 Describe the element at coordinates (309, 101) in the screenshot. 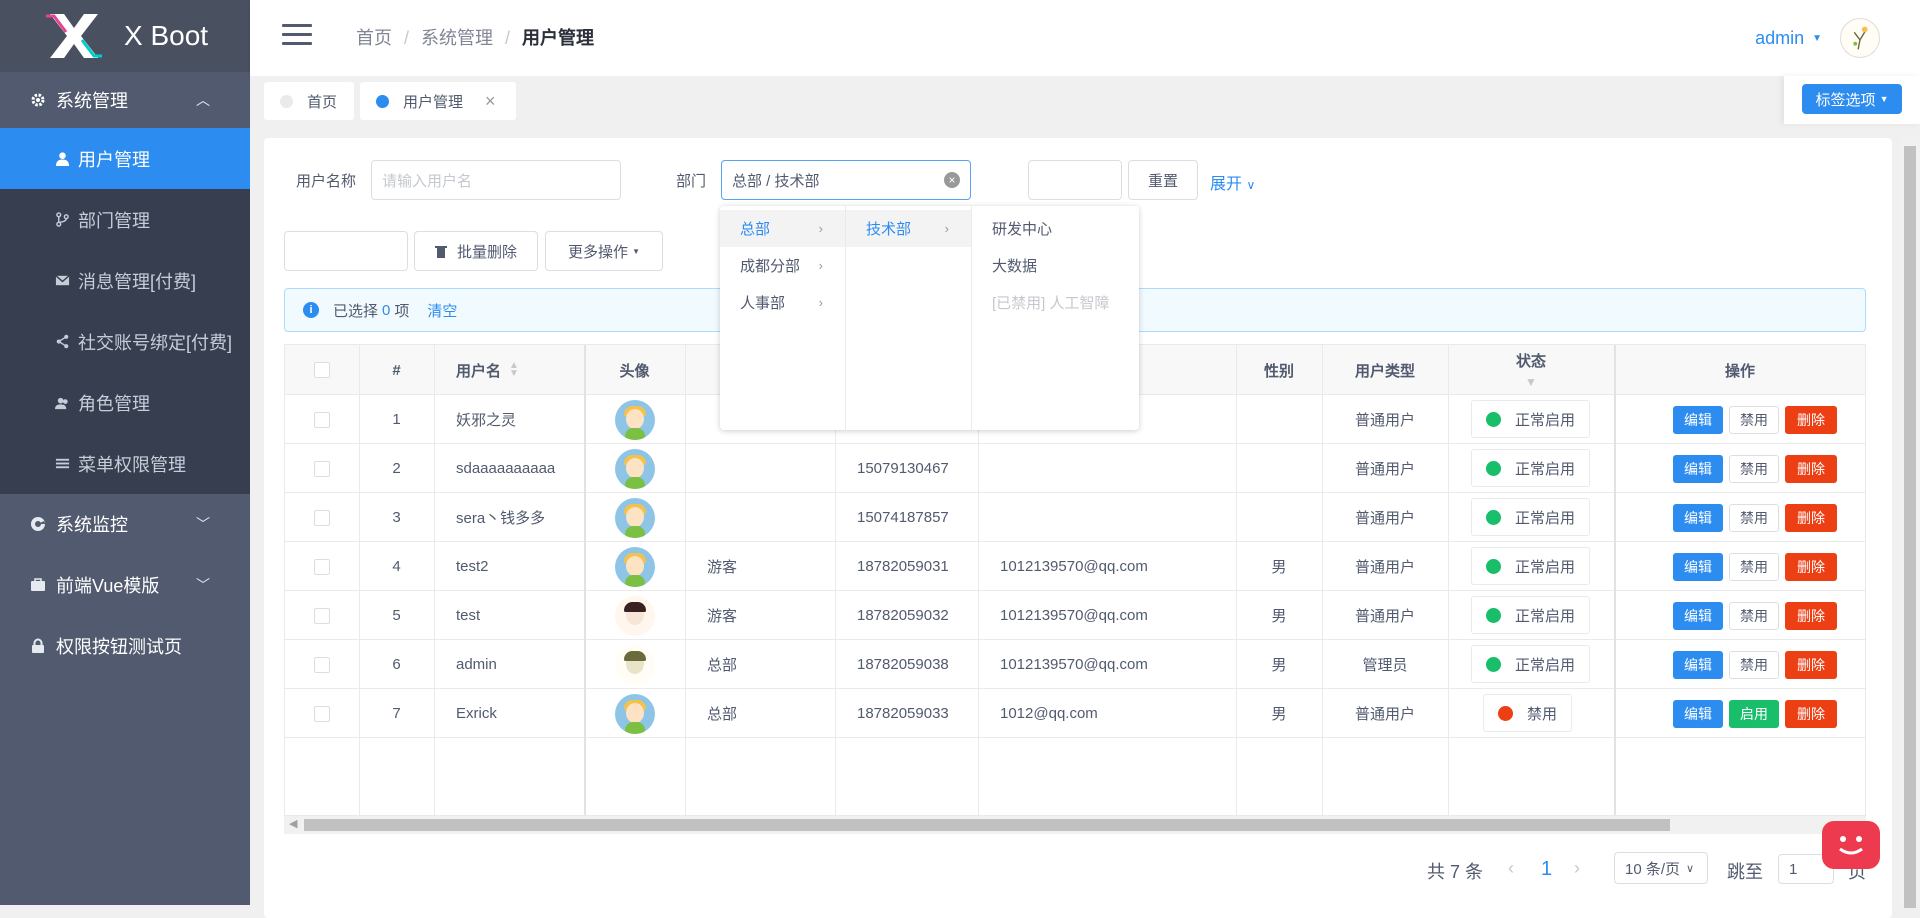

I see `tag-home: 首页` at that location.